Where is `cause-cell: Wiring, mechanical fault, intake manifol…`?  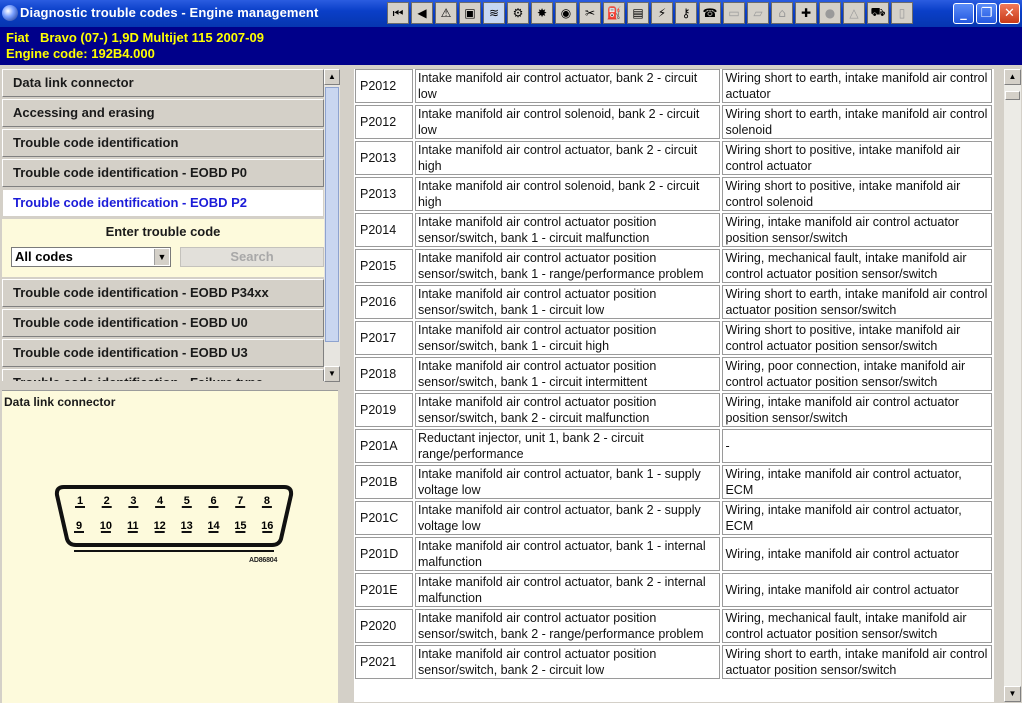 cause-cell: Wiring, mechanical fault, intake manifol… is located at coordinates (857, 266).